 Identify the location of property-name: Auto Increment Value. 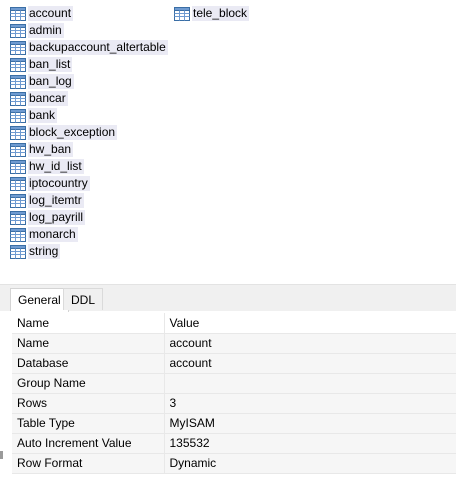
(88, 443).